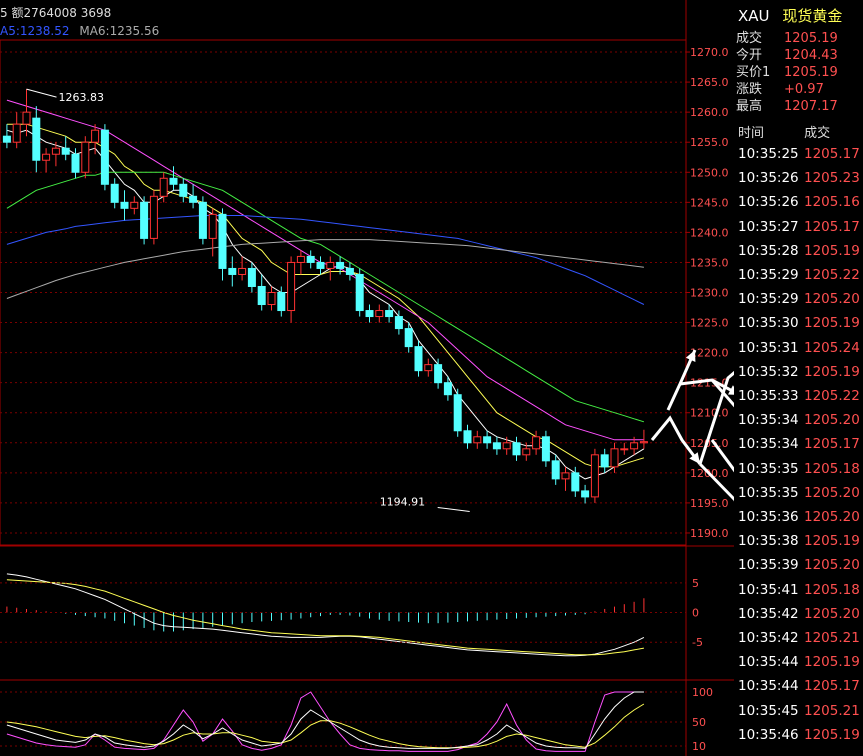 Image resolution: width=863 pixels, height=756 pixels. Describe the element at coordinates (768, 396) in the screenshot. I see `trade-time: 10:35:33` at that location.